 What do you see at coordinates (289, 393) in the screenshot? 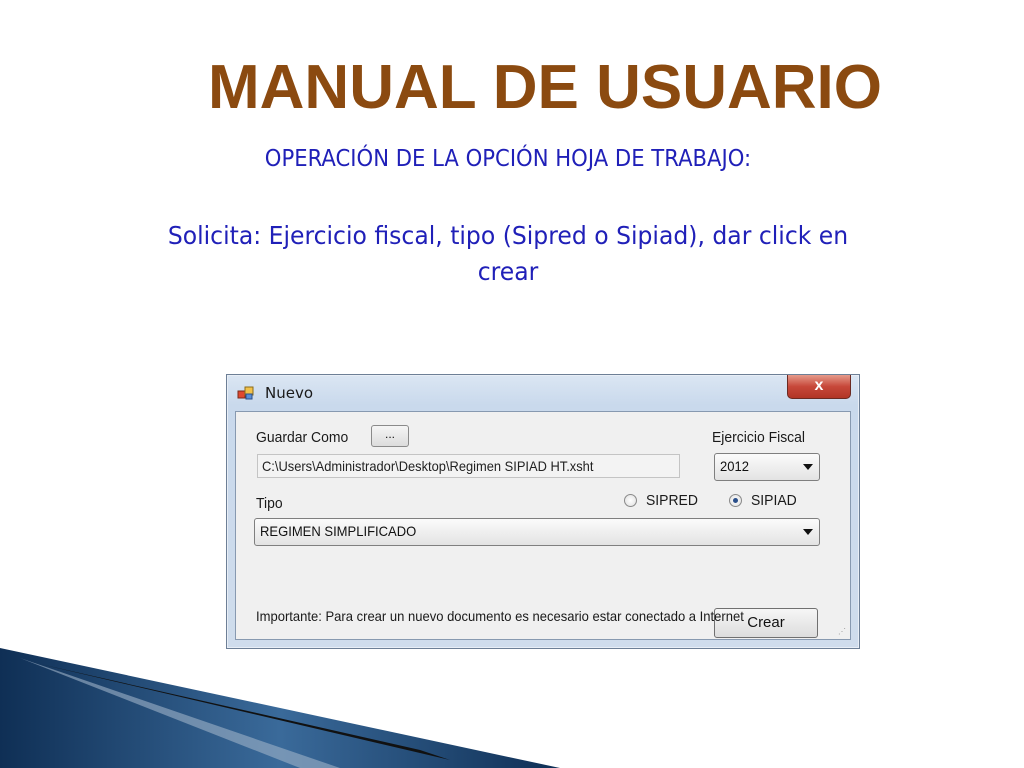
I see `dialog-title: Nuevo` at bounding box center [289, 393].